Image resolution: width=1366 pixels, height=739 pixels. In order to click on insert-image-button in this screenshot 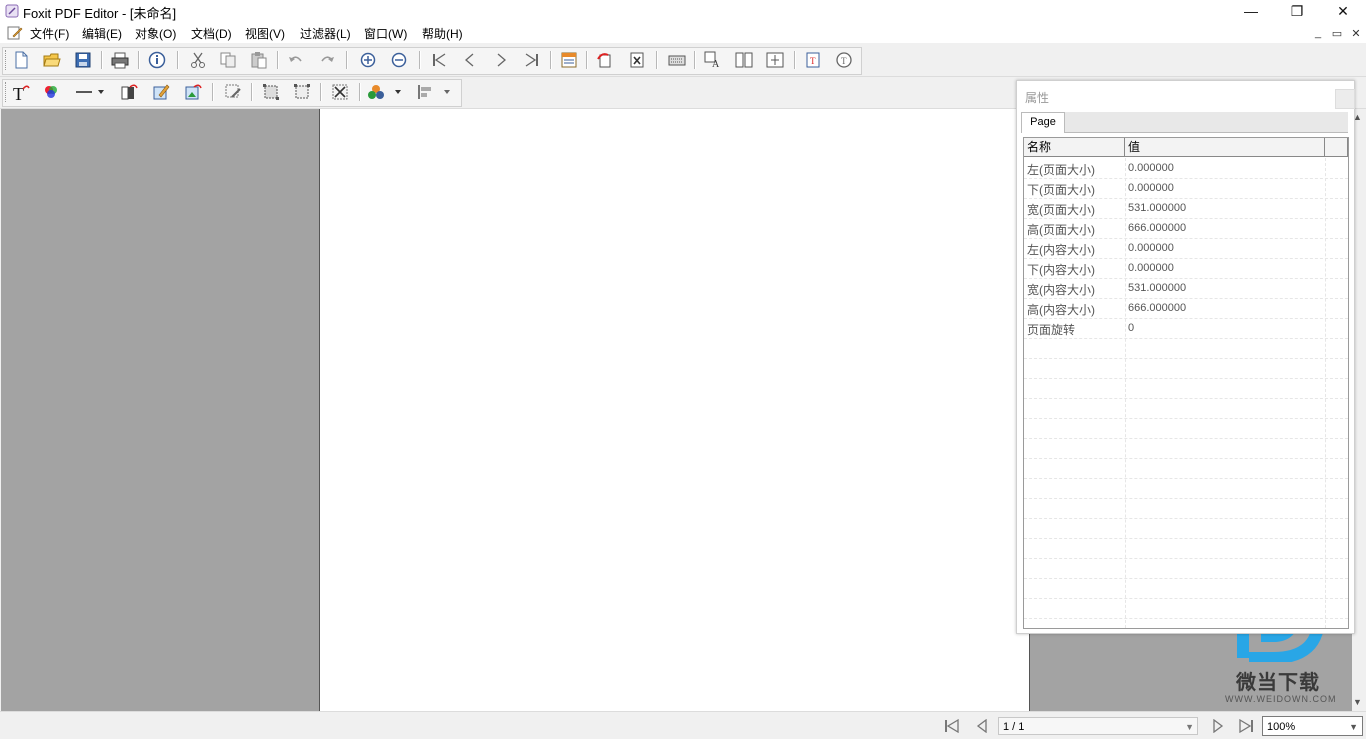, I will do `click(193, 92)`.